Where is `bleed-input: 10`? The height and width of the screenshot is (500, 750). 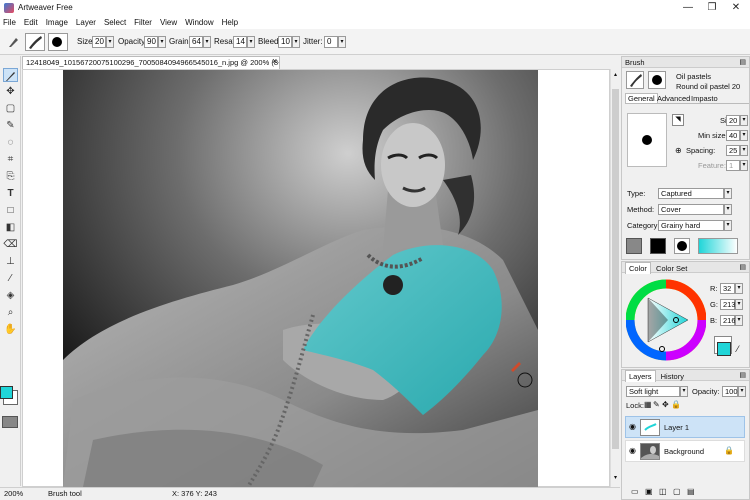 bleed-input: 10 is located at coordinates (285, 42).